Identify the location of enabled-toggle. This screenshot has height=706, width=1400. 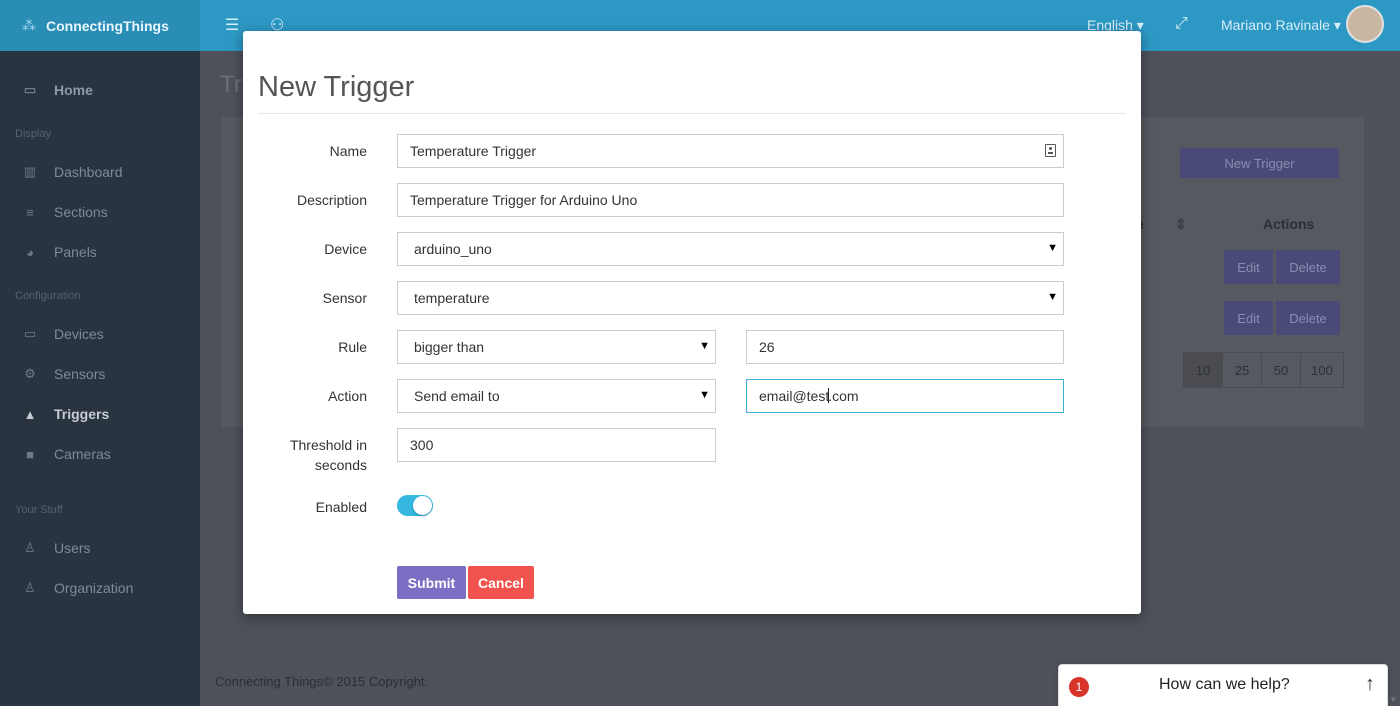
(415, 505).